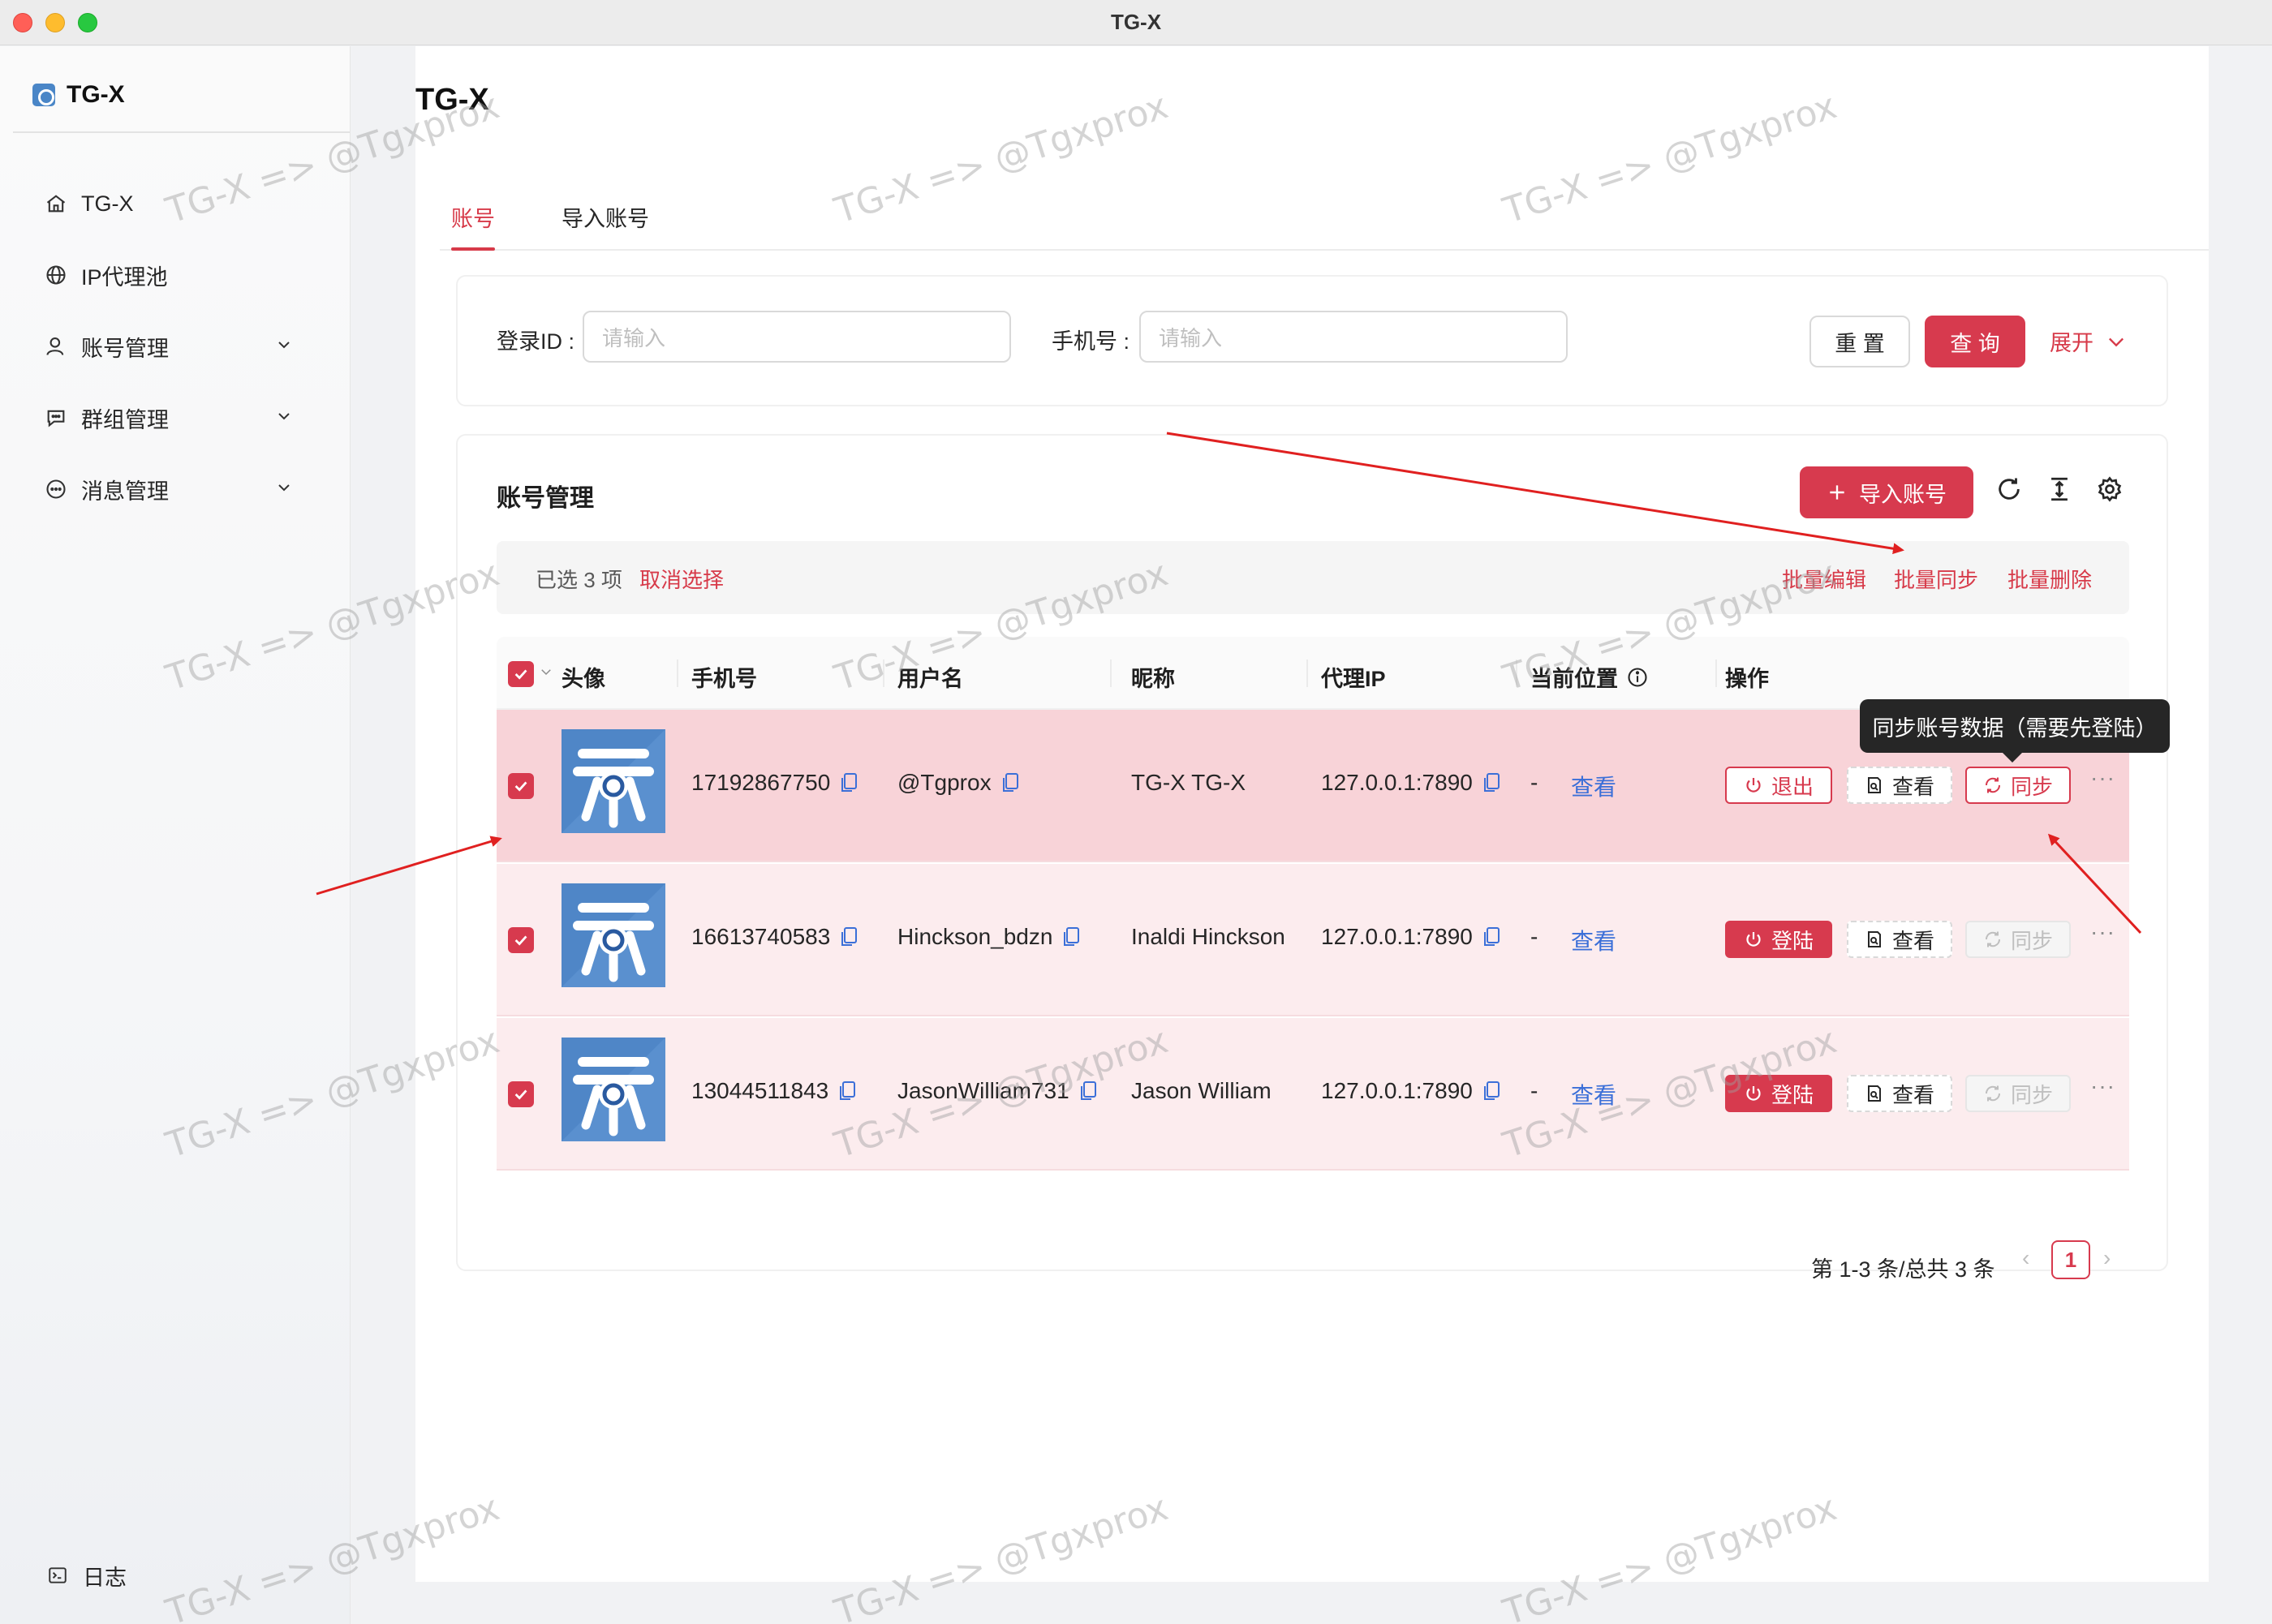 The height and width of the screenshot is (1624, 2272). Describe the element at coordinates (1886, 492) in the screenshot. I see `import-account-button: 导入账号` at that location.